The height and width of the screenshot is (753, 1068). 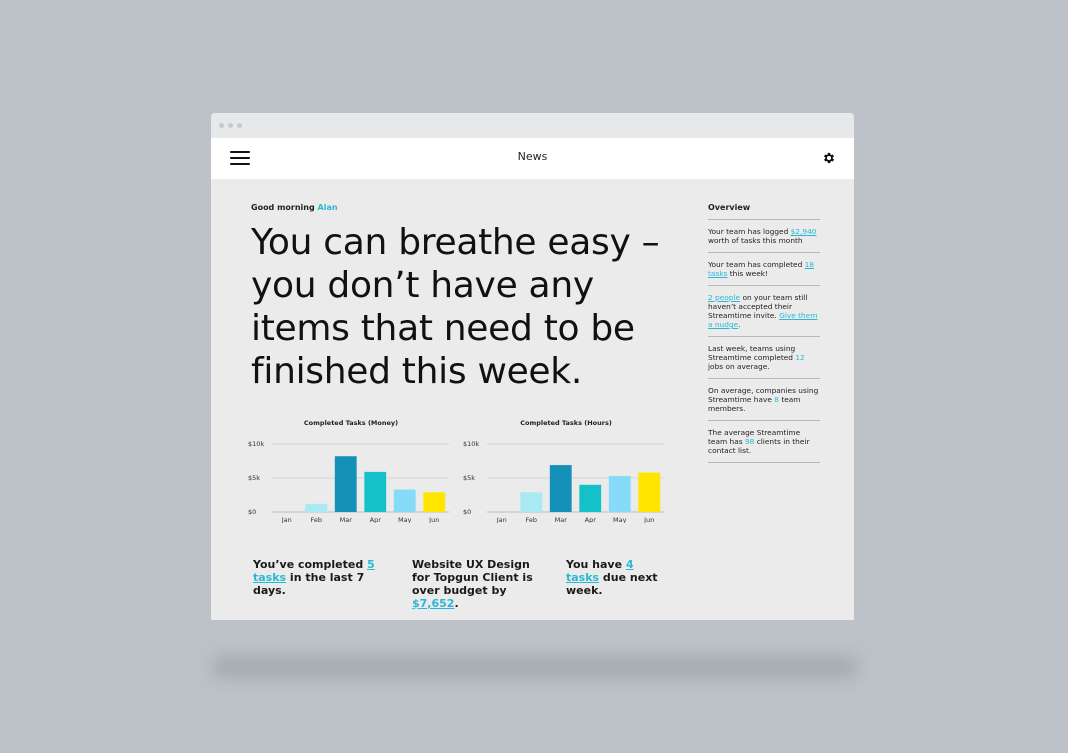 I want to click on window-dot-maximize, so click(x=239, y=125).